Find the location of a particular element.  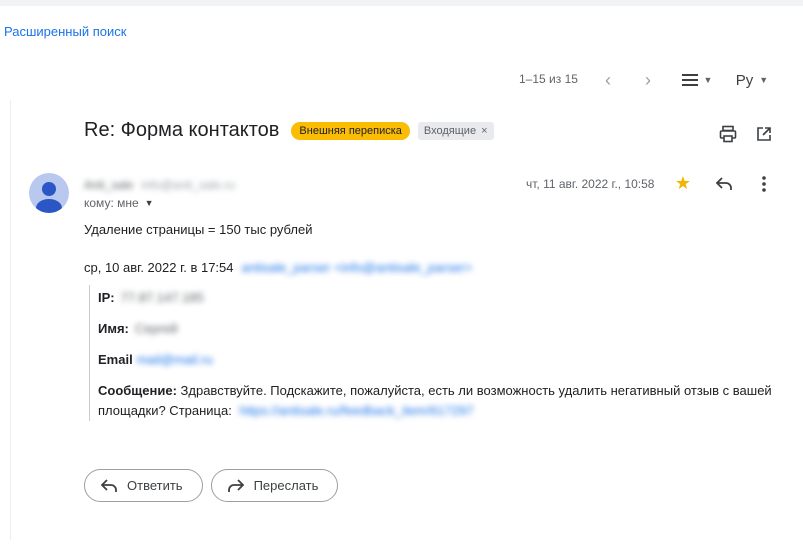

message-body-line: Удаление страницы = 150 тыс рублей is located at coordinates (198, 229).